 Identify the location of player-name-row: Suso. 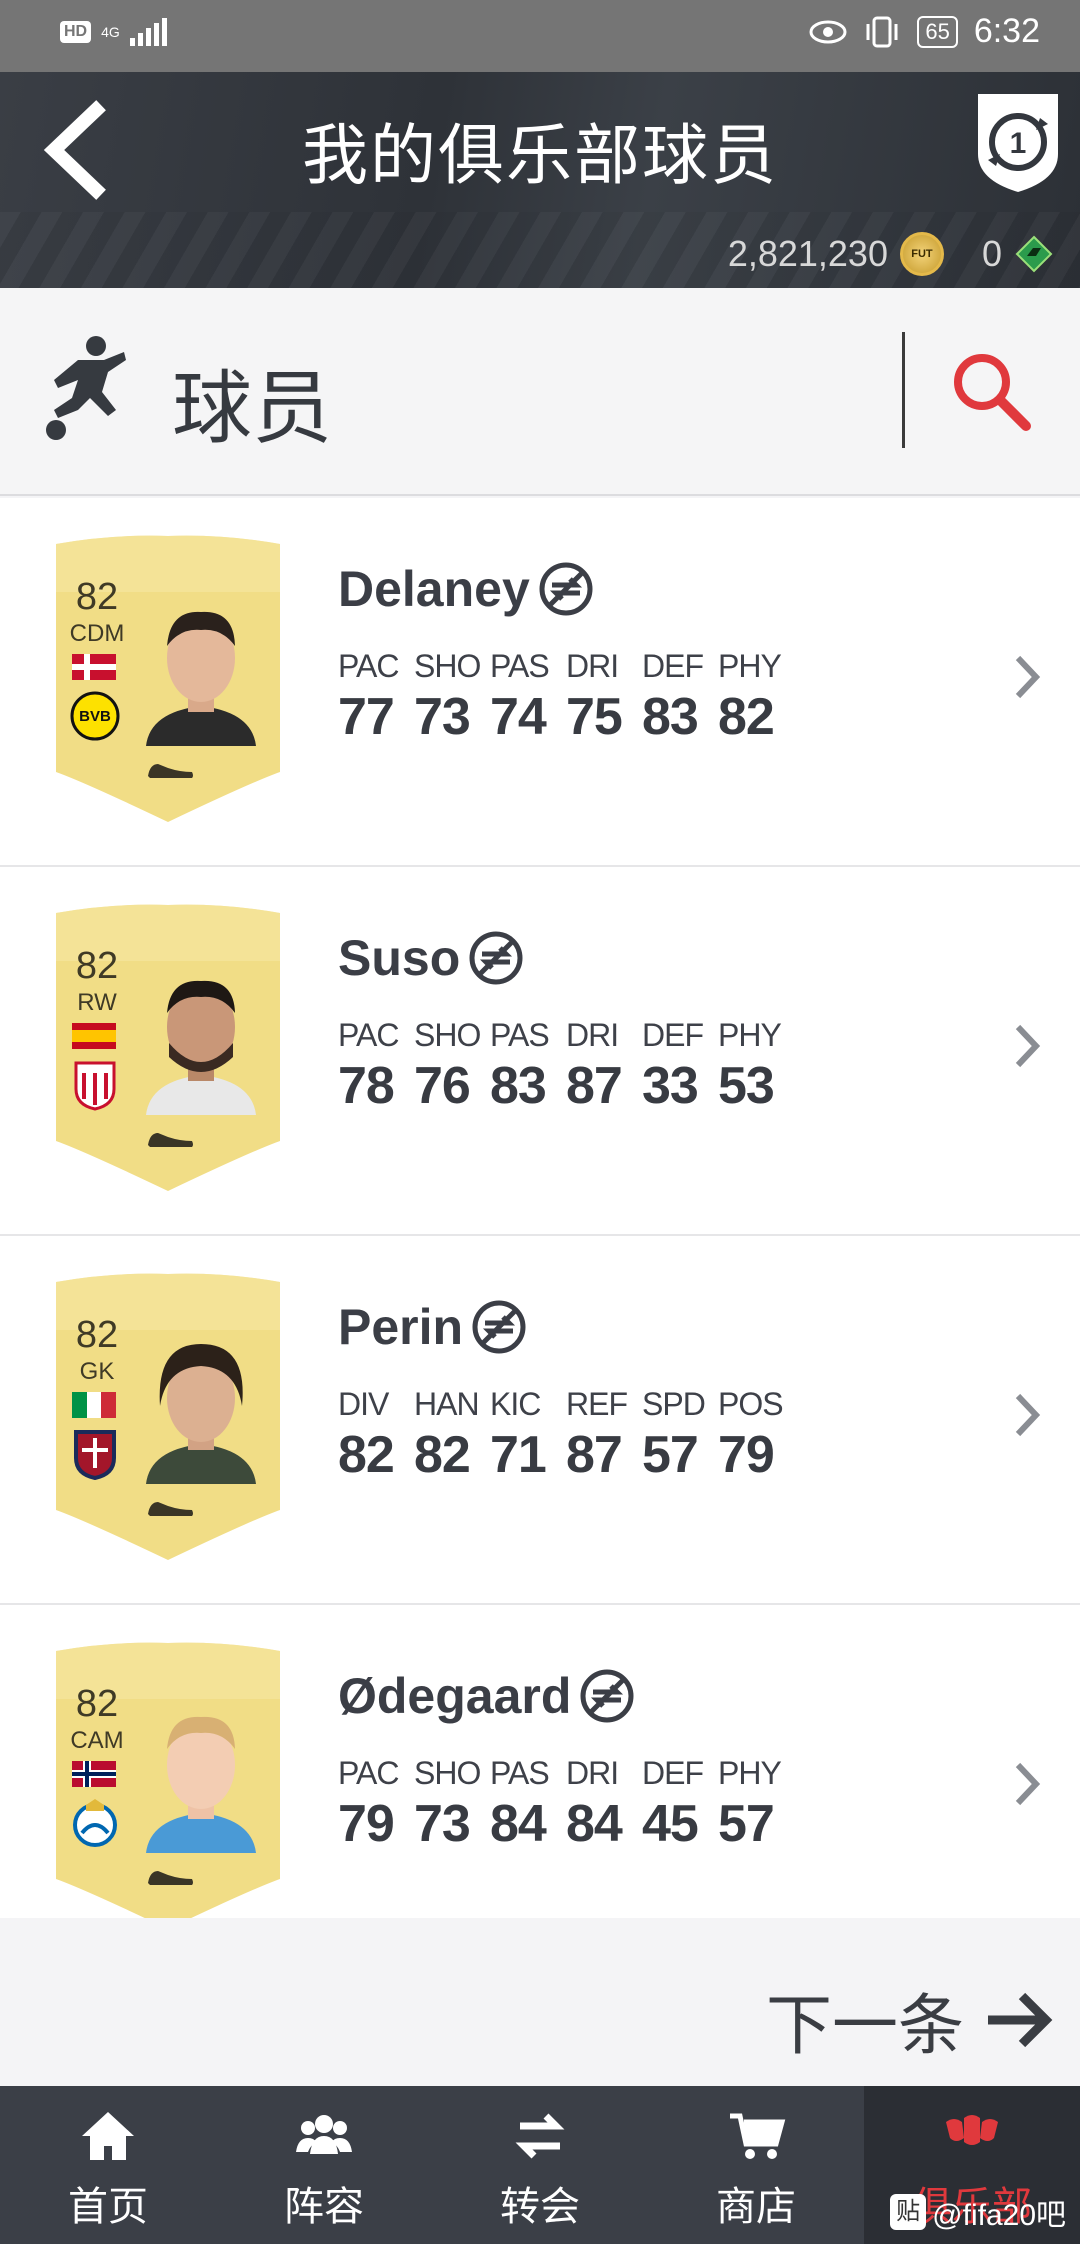
(431, 958).